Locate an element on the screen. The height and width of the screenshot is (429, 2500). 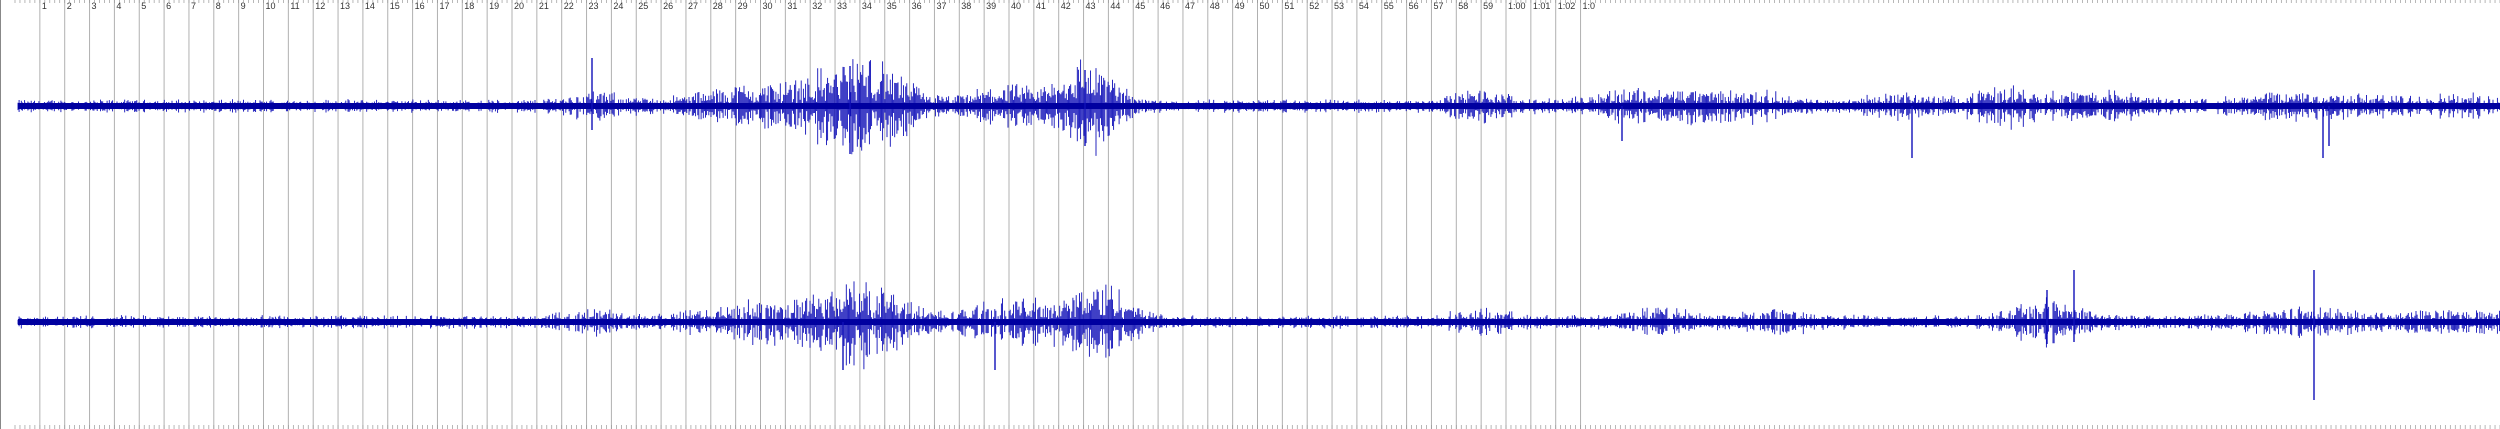
time-label: 4 is located at coordinates (118, 6).